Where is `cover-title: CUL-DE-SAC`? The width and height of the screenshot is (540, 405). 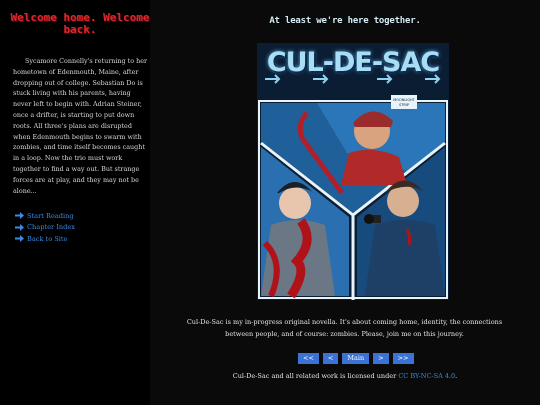 cover-title: CUL-DE-SAC is located at coordinates (353, 62).